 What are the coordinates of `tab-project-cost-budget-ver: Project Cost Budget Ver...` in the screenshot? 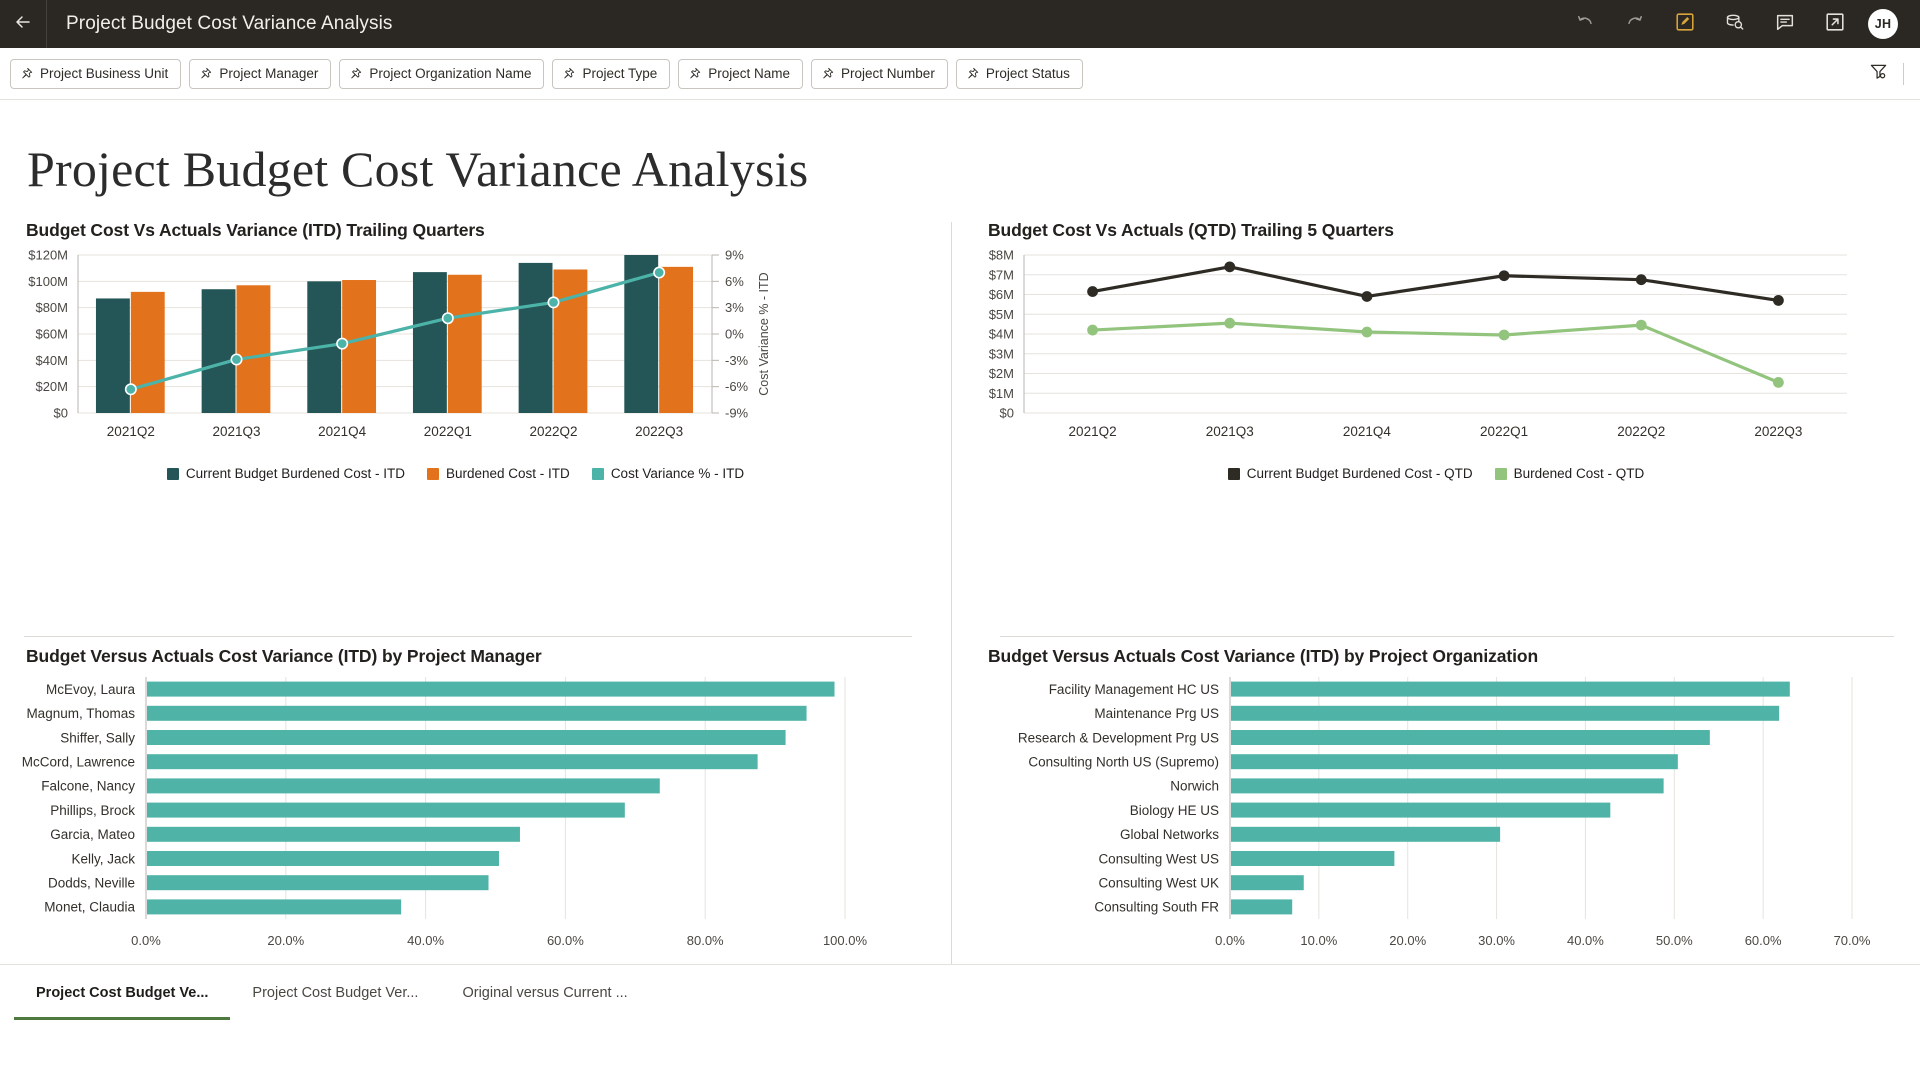 It's located at (335, 992).